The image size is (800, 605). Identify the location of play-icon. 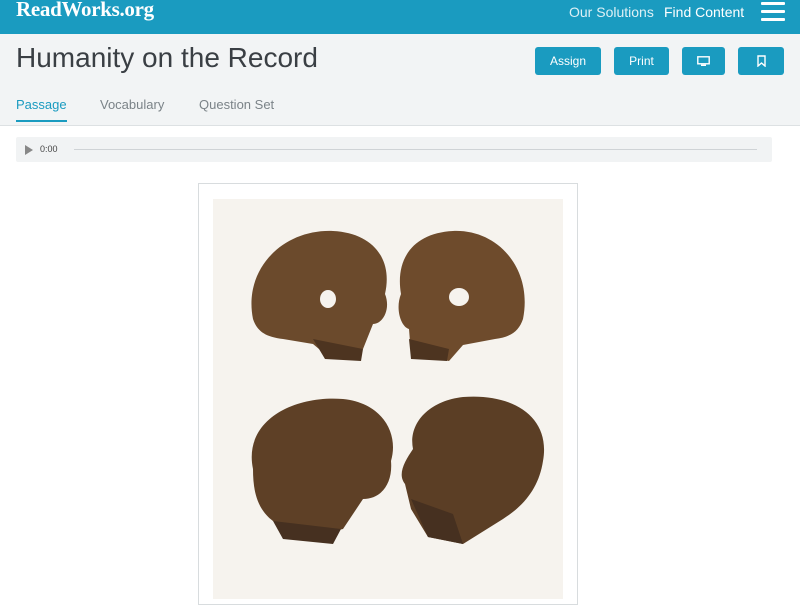
(29, 150).